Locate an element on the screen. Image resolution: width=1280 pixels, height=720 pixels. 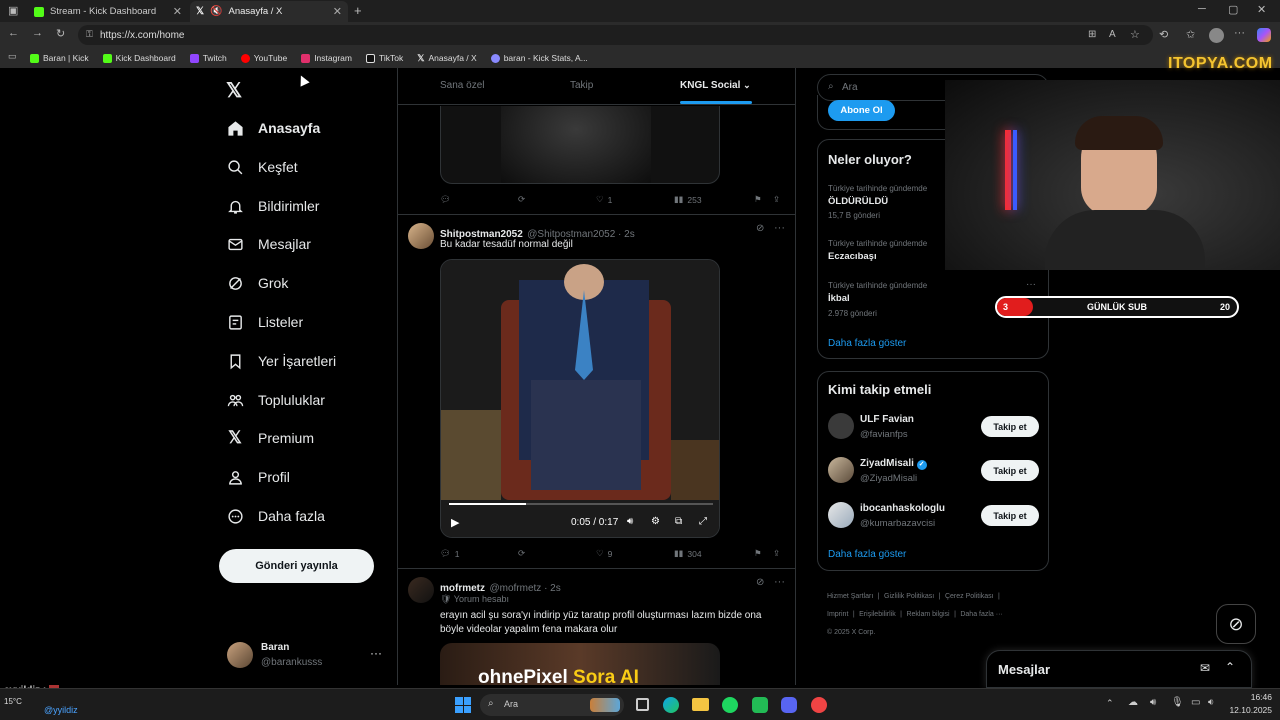
refresh-icon: ↻ is located at coordinates (60, 33).